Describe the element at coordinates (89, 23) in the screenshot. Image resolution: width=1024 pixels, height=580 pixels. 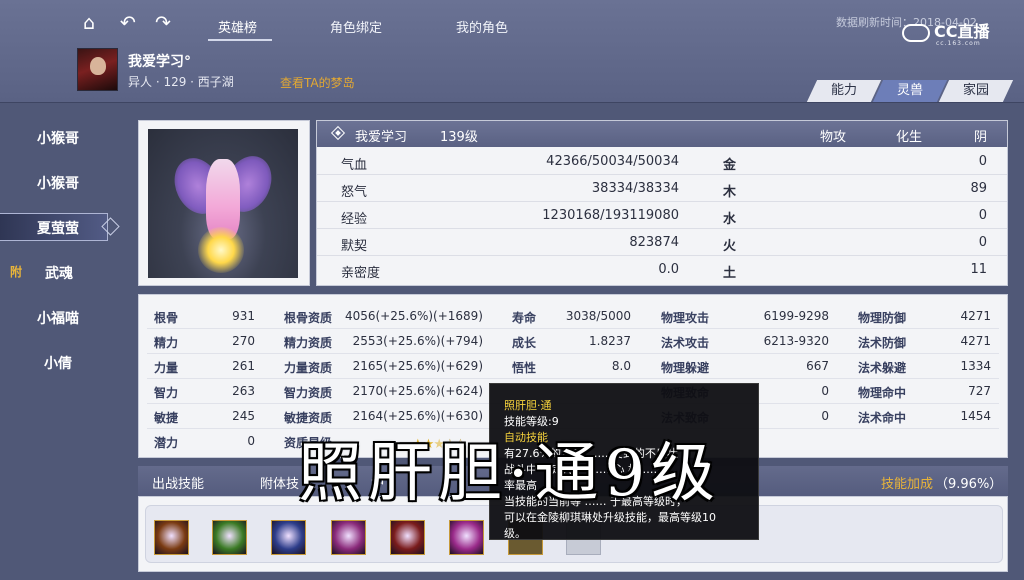
I see `home-icon: ⌂` at that location.